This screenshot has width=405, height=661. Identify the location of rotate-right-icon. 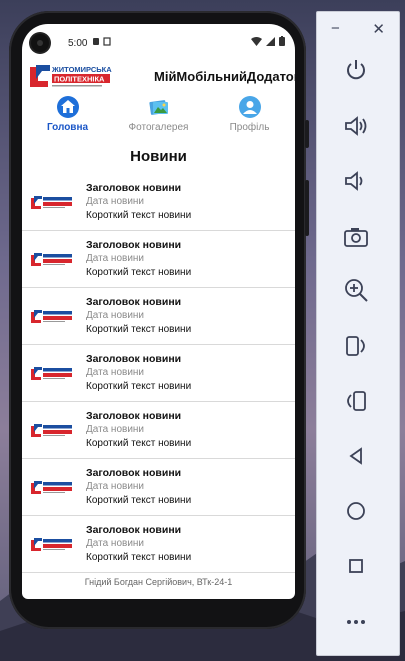
(356, 401).